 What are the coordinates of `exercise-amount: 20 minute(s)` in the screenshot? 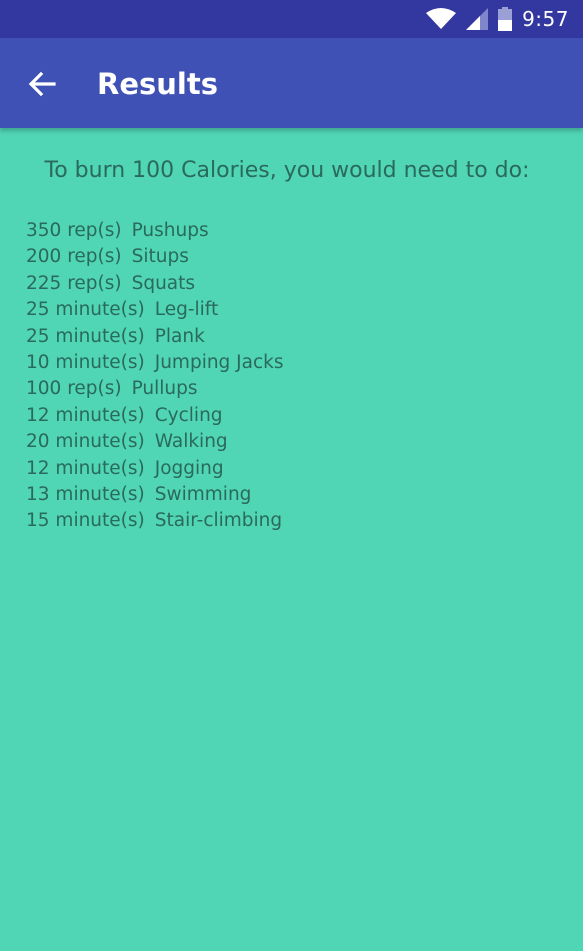 It's located at (85, 442).